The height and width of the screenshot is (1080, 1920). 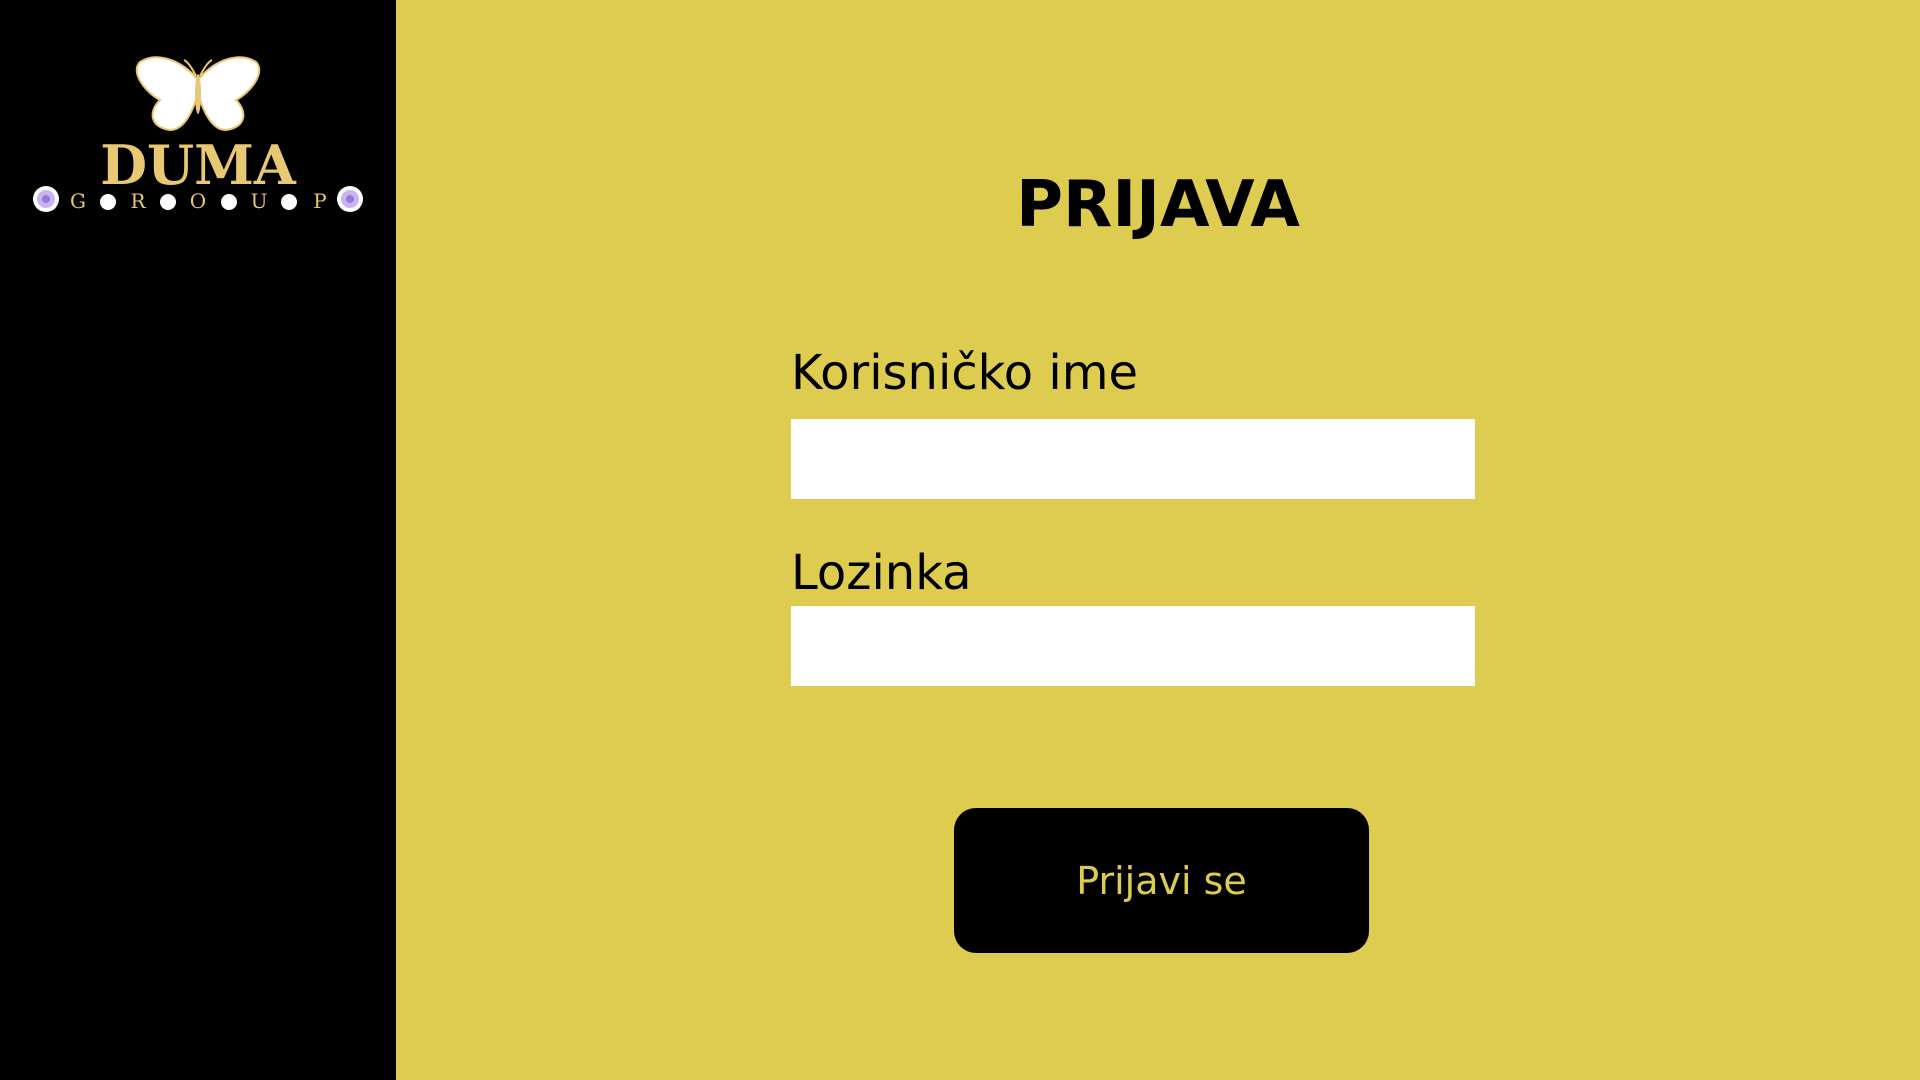 I want to click on brand-subtitle-letter: R, so click(x=138, y=201).